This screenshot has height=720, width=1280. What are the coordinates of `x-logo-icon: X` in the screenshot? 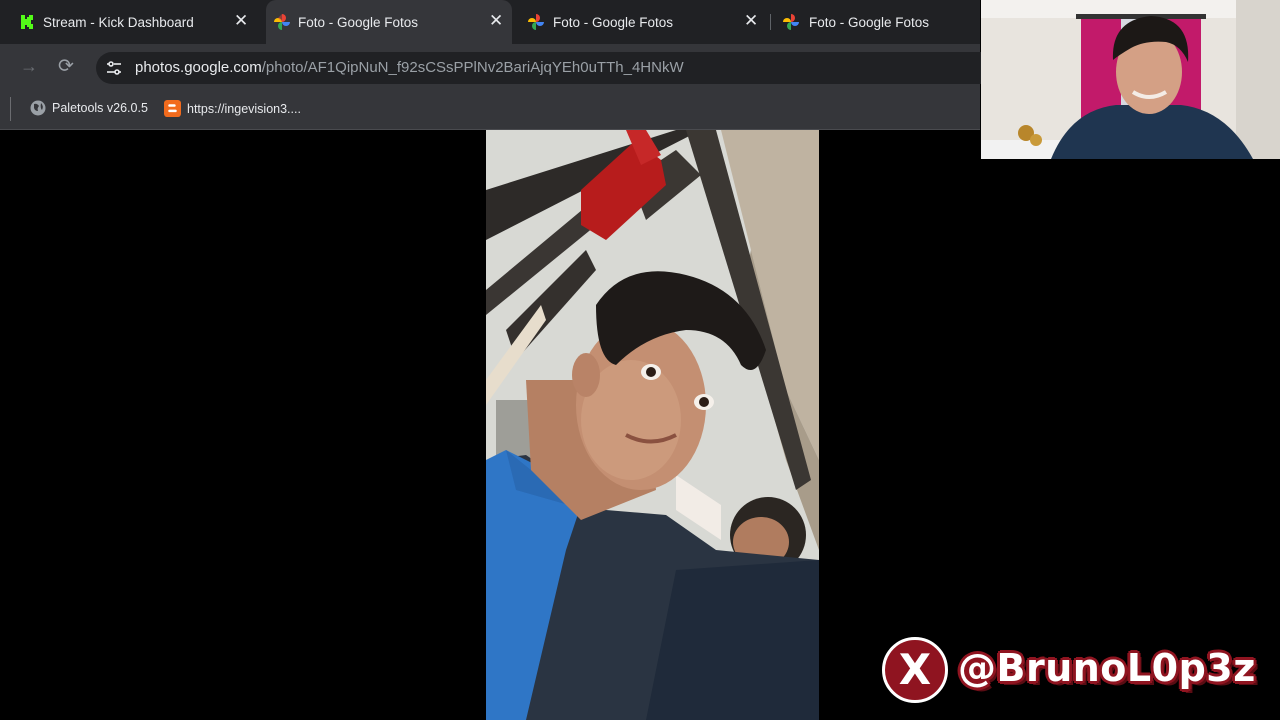 It's located at (915, 670).